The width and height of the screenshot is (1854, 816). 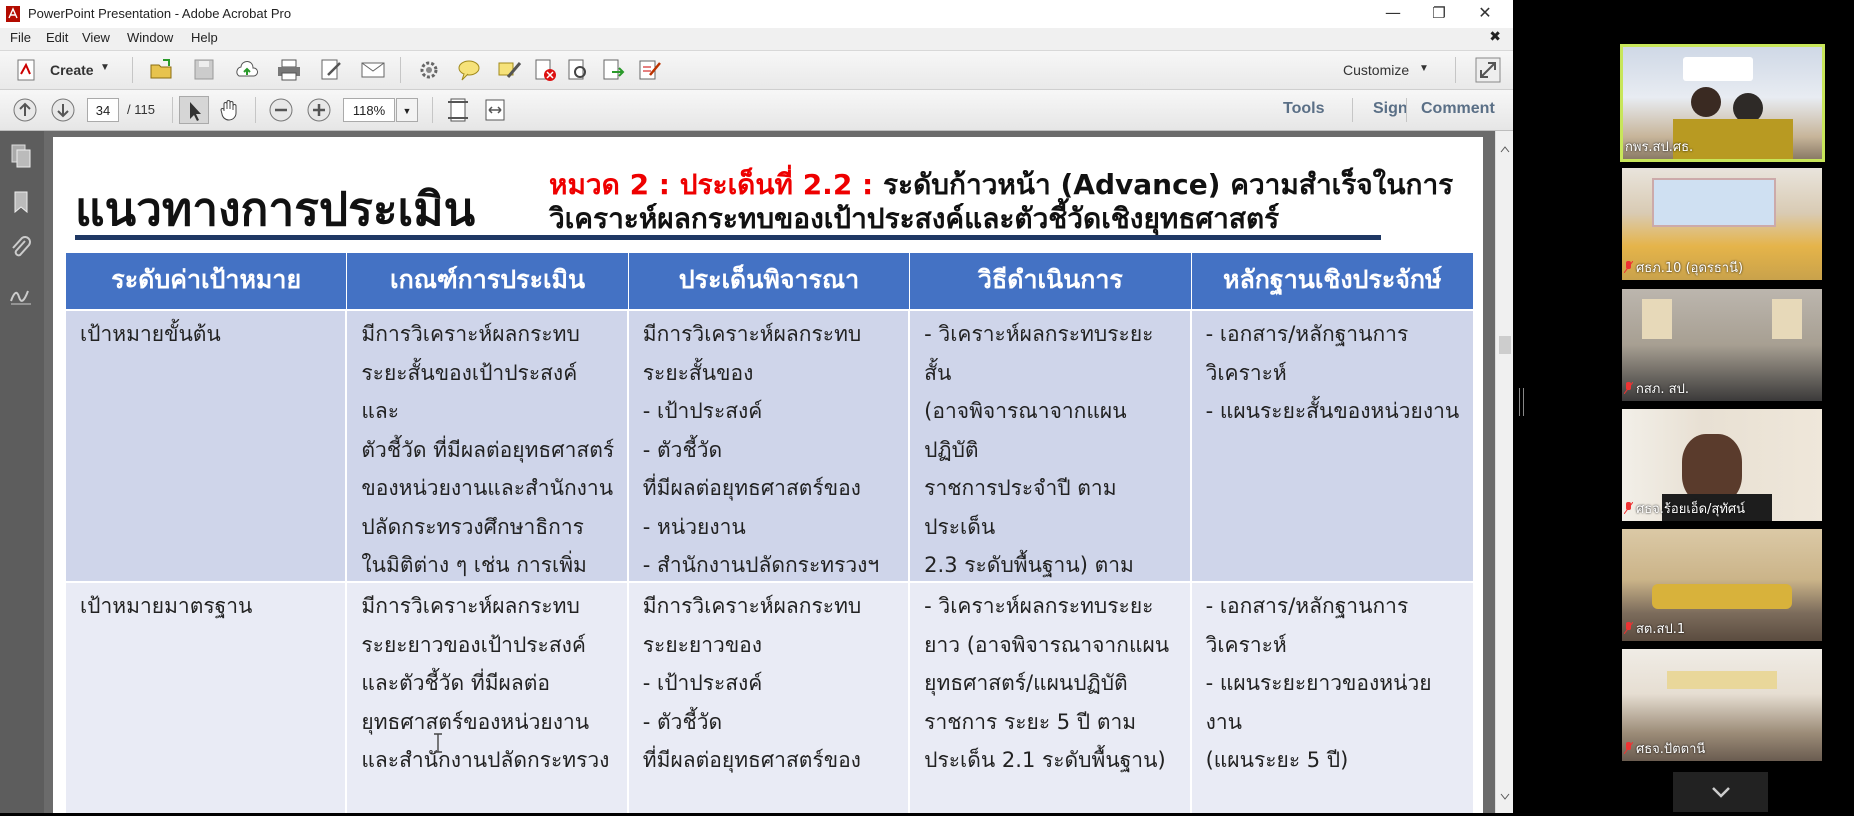 I want to click on text-cursor-icon, so click(x=438, y=743).